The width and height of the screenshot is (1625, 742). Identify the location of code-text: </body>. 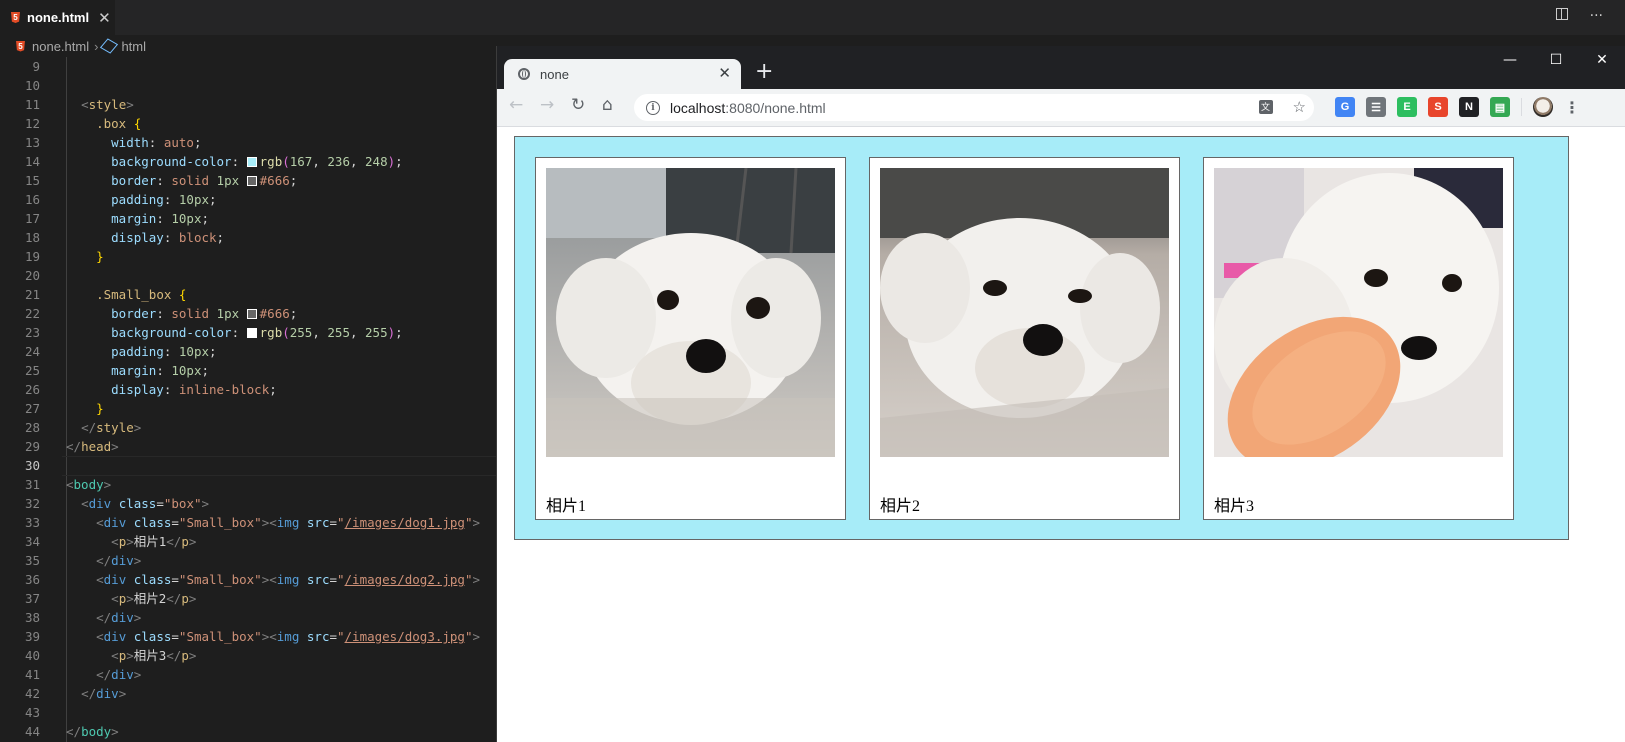
(92, 731).